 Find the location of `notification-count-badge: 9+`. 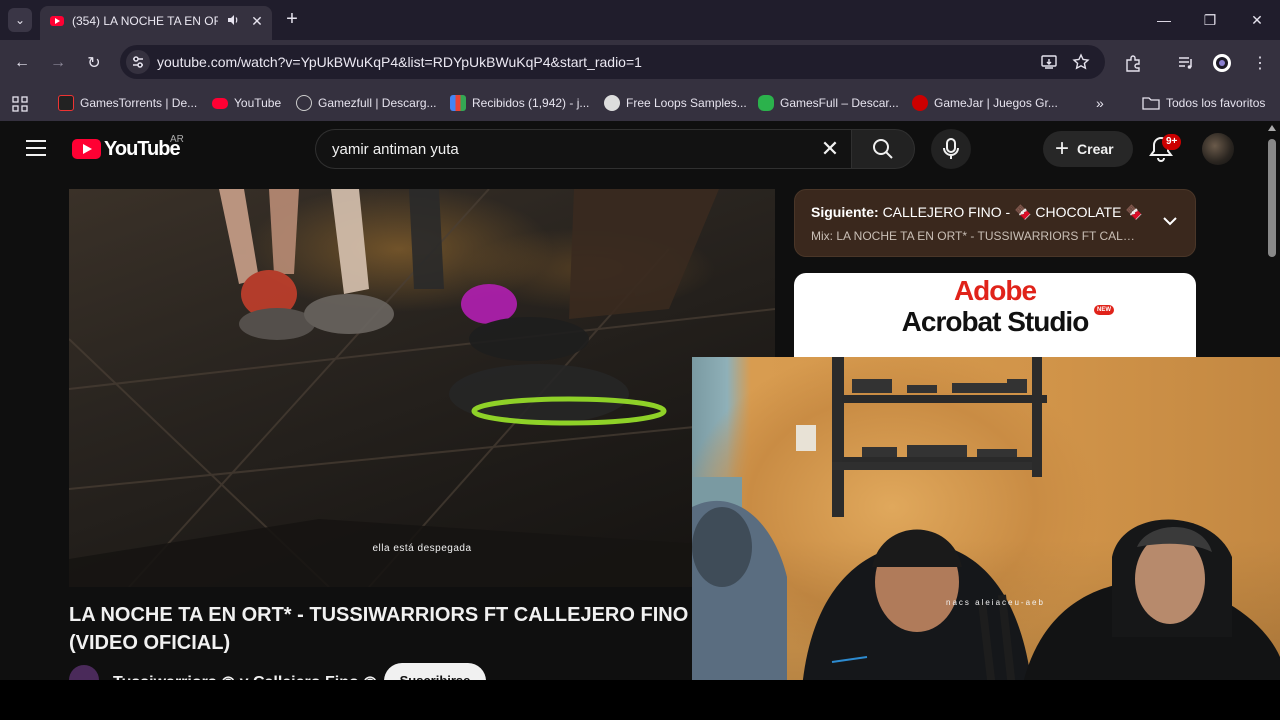

notification-count-badge: 9+ is located at coordinates (1172, 142).